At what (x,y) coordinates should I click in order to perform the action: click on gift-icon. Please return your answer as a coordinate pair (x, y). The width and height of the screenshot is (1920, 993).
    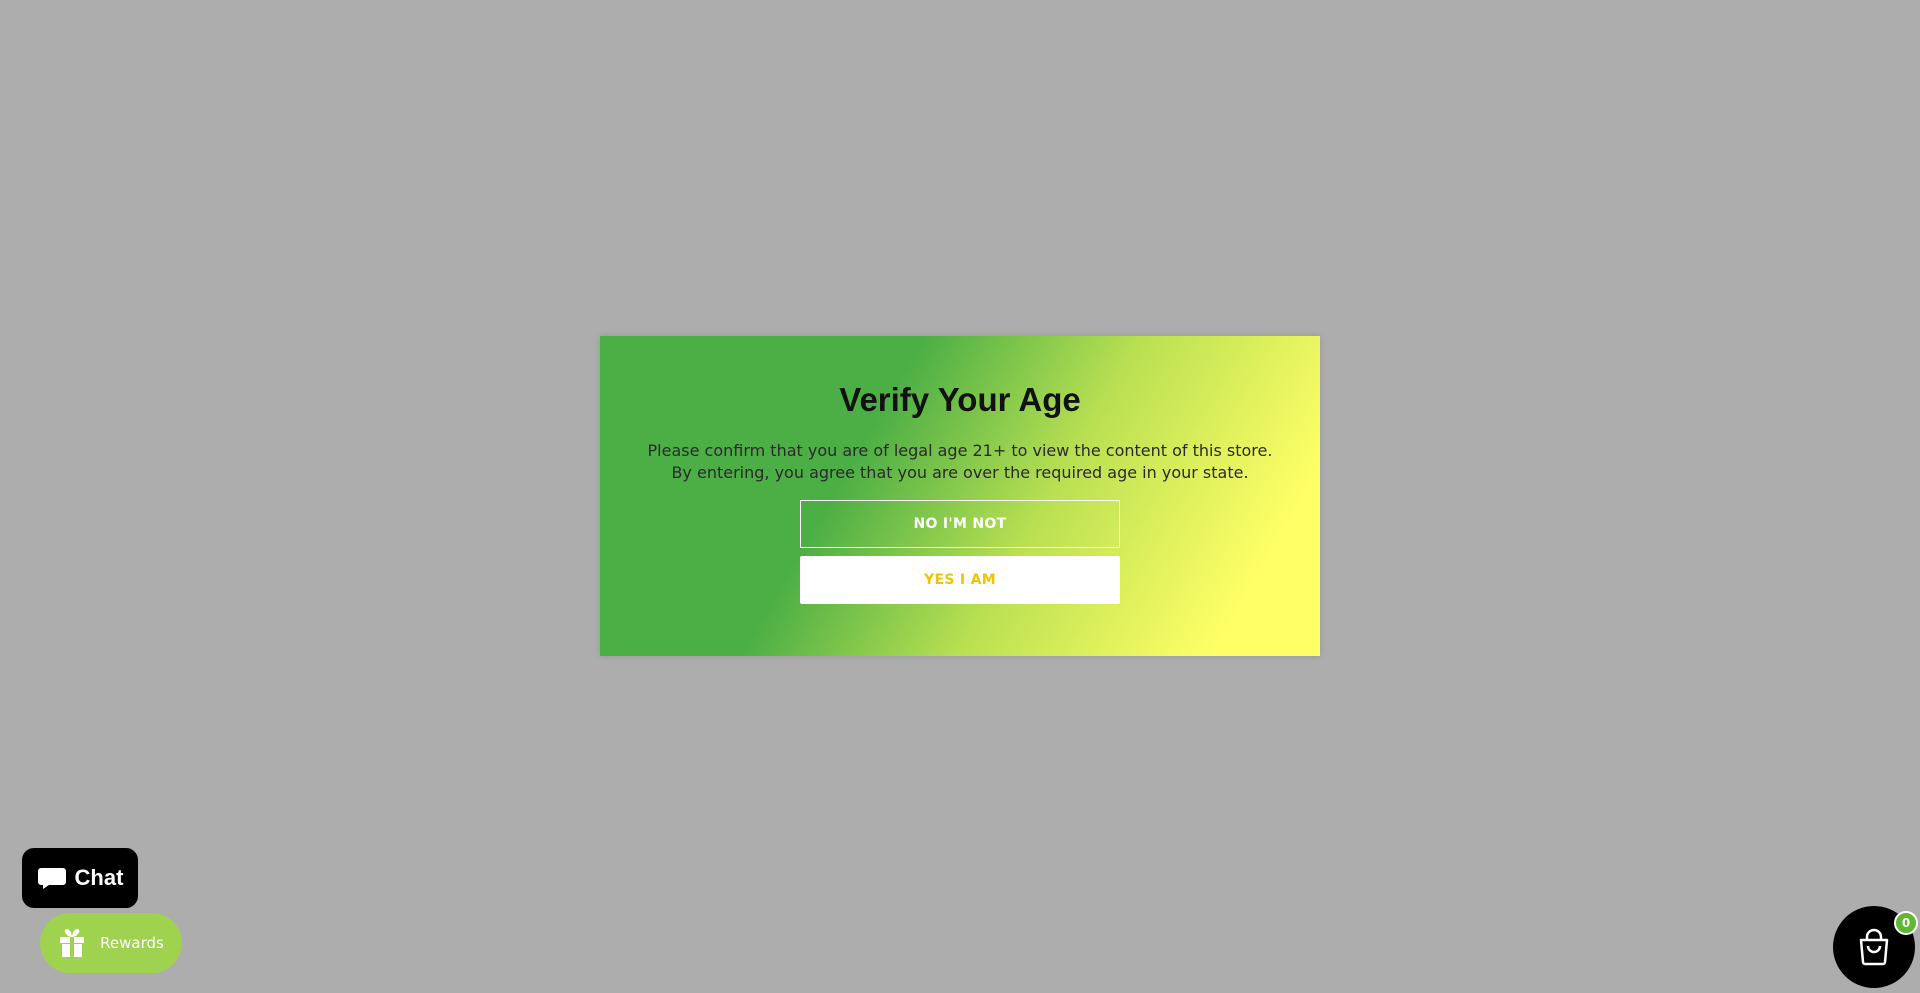
    Looking at the image, I should click on (72, 943).